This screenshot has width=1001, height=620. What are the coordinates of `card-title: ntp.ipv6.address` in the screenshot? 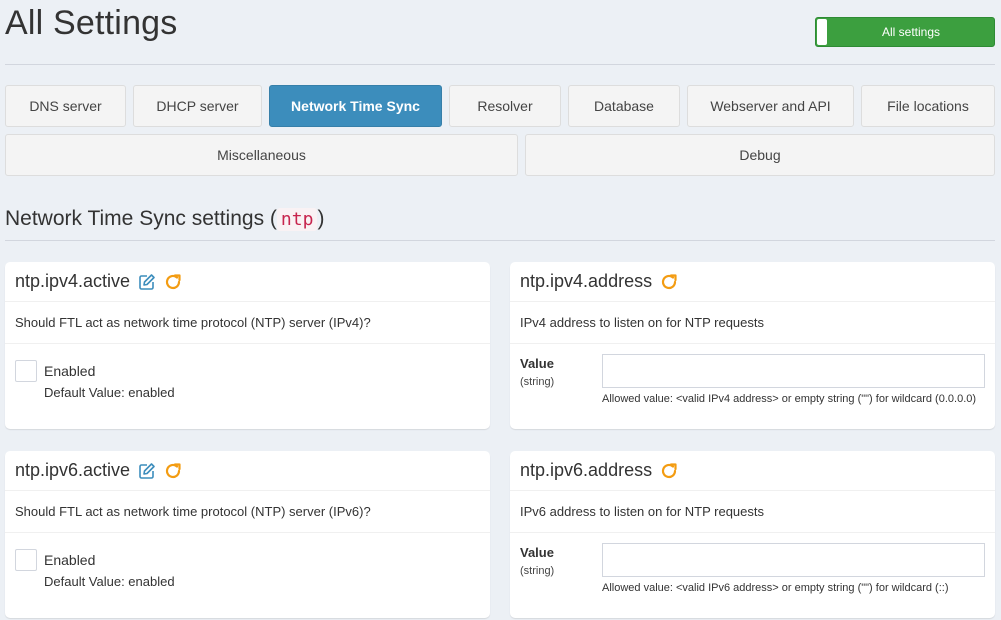 It's located at (586, 470).